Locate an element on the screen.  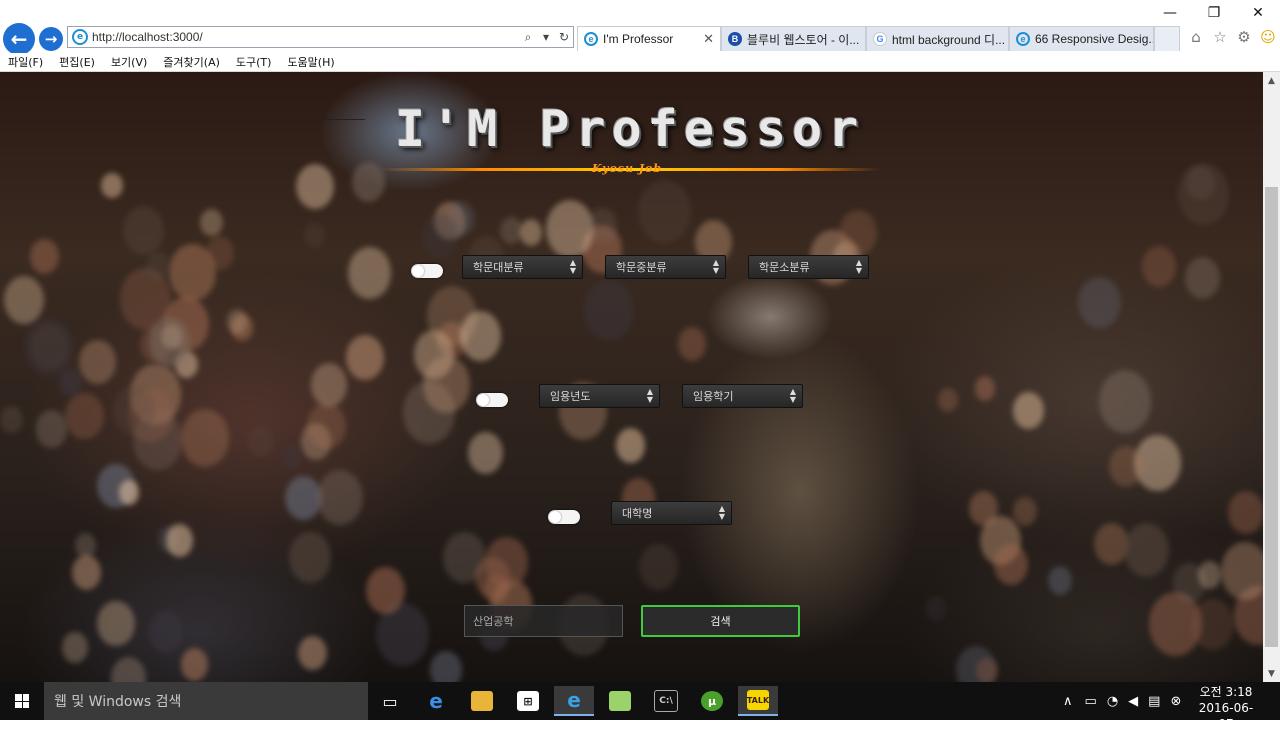
internet-explorer-icon: e is located at coordinates (574, 701).